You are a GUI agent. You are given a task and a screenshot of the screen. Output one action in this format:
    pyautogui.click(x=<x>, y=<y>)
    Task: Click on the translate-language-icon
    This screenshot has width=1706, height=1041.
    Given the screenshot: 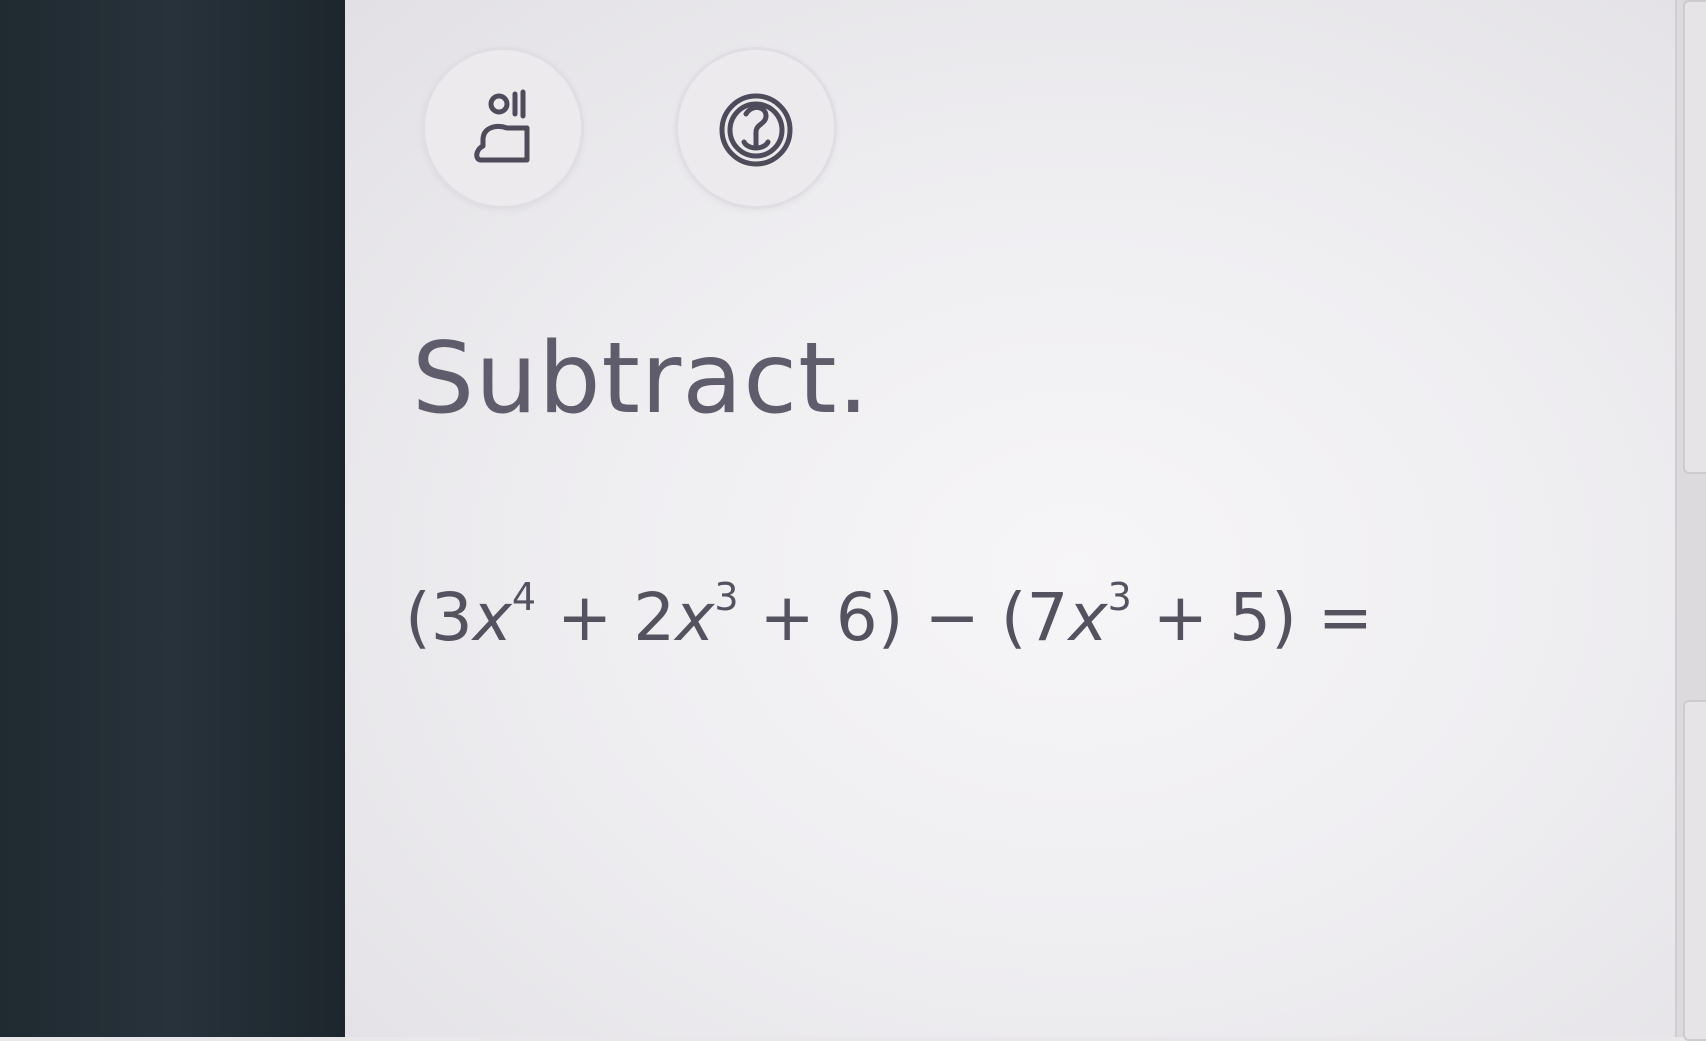 What is the action you would take?
    pyautogui.click(x=756, y=128)
    